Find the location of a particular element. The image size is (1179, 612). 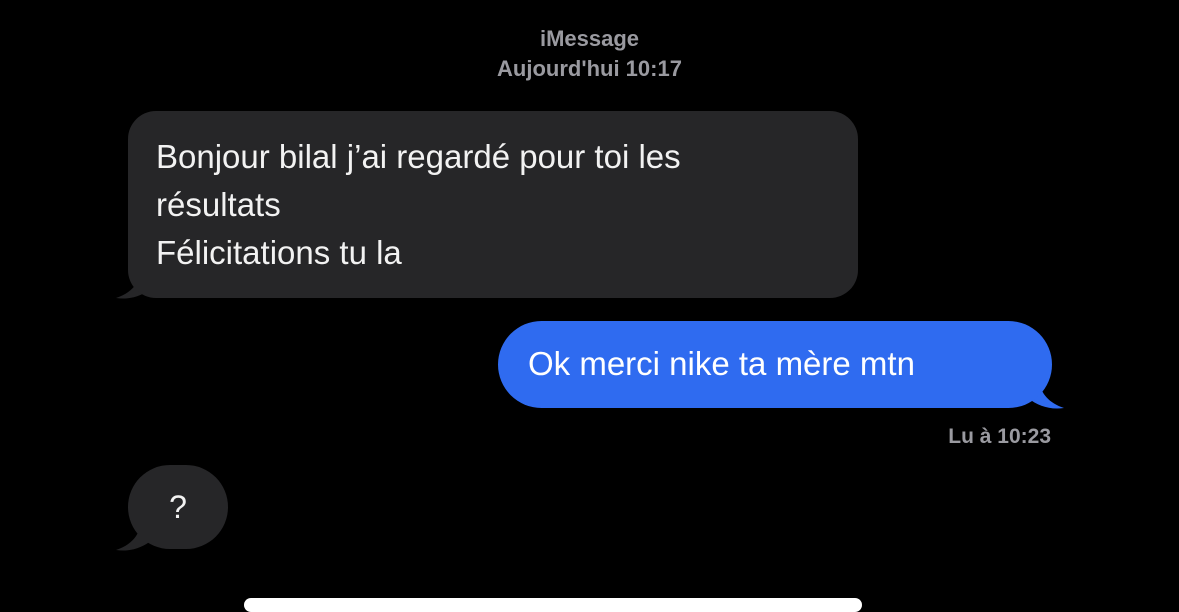

message-text-line: Félicitations tu la is located at coordinates (279, 252).